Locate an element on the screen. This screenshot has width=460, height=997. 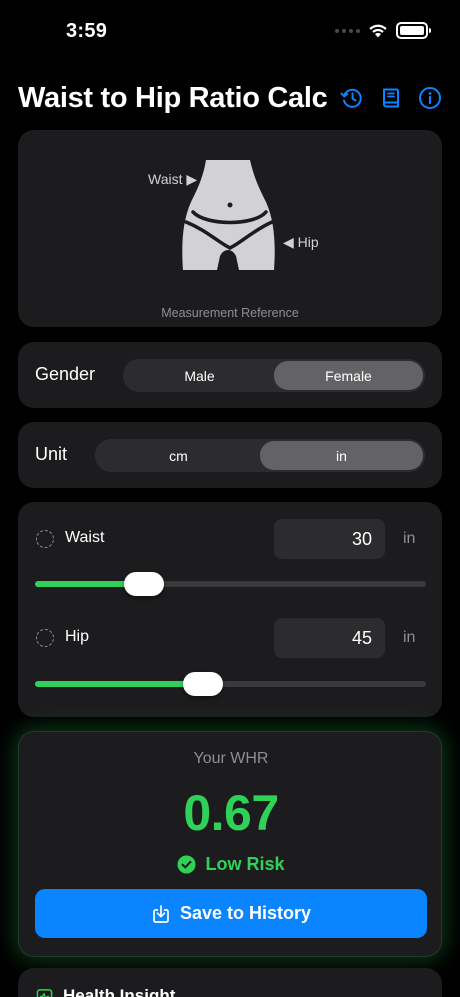
whr-value: 0.67 is located at coordinates (231, 813).